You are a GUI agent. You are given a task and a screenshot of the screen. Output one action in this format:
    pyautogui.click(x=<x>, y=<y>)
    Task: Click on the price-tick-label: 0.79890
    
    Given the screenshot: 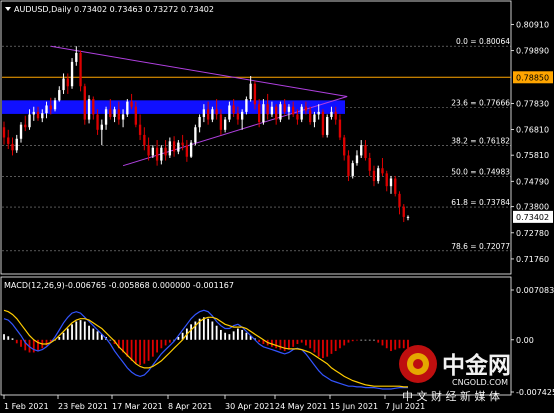 What is the action you would take?
    pyautogui.click(x=532, y=51)
    